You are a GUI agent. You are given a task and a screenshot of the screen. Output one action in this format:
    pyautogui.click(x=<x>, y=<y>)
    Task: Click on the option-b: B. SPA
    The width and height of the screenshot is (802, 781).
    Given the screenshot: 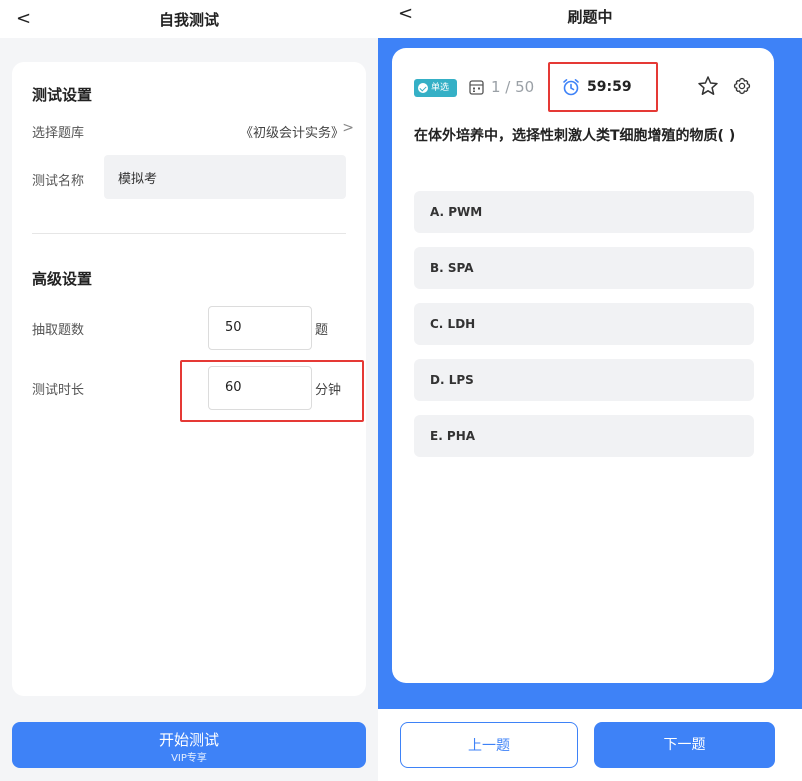 What is the action you would take?
    pyautogui.click(x=584, y=268)
    